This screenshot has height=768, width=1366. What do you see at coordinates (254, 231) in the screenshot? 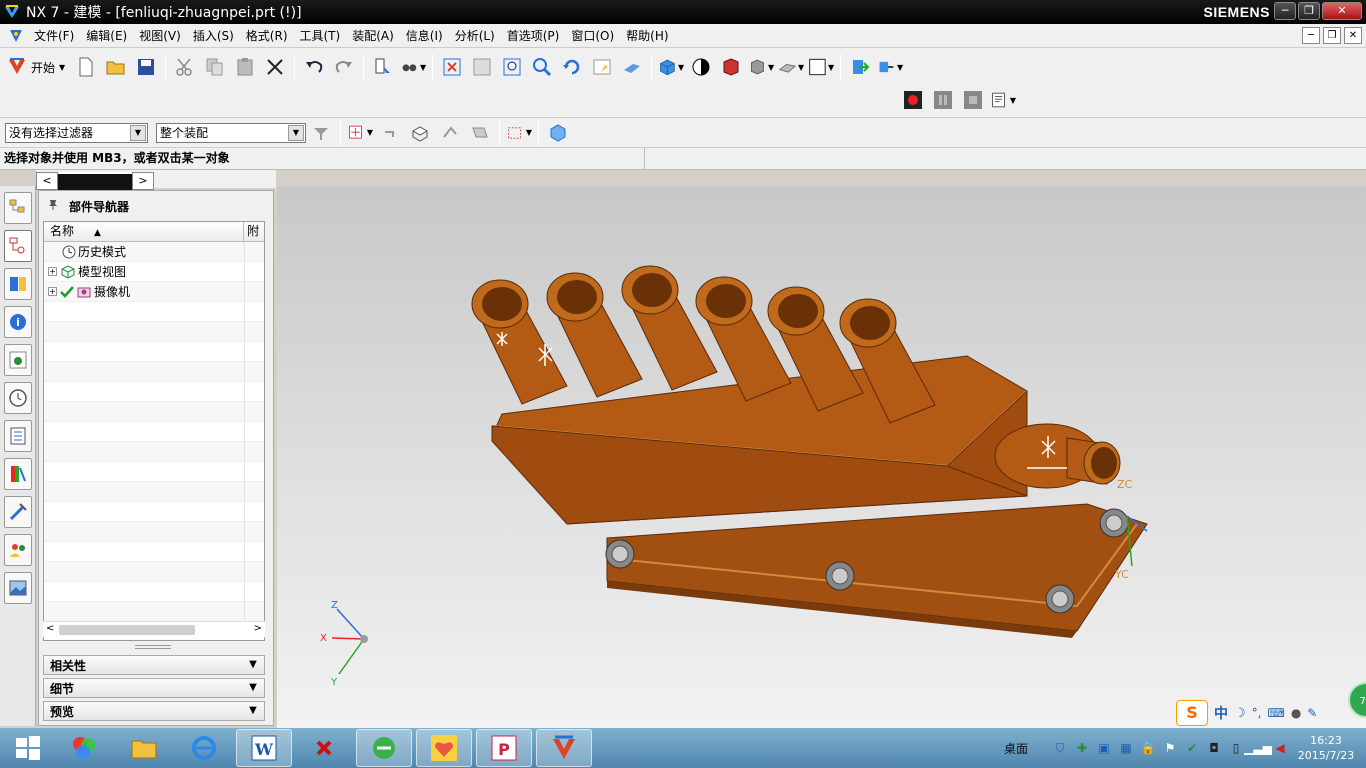
I see `column-attach-header: 附` at bounding box center [254, 231].